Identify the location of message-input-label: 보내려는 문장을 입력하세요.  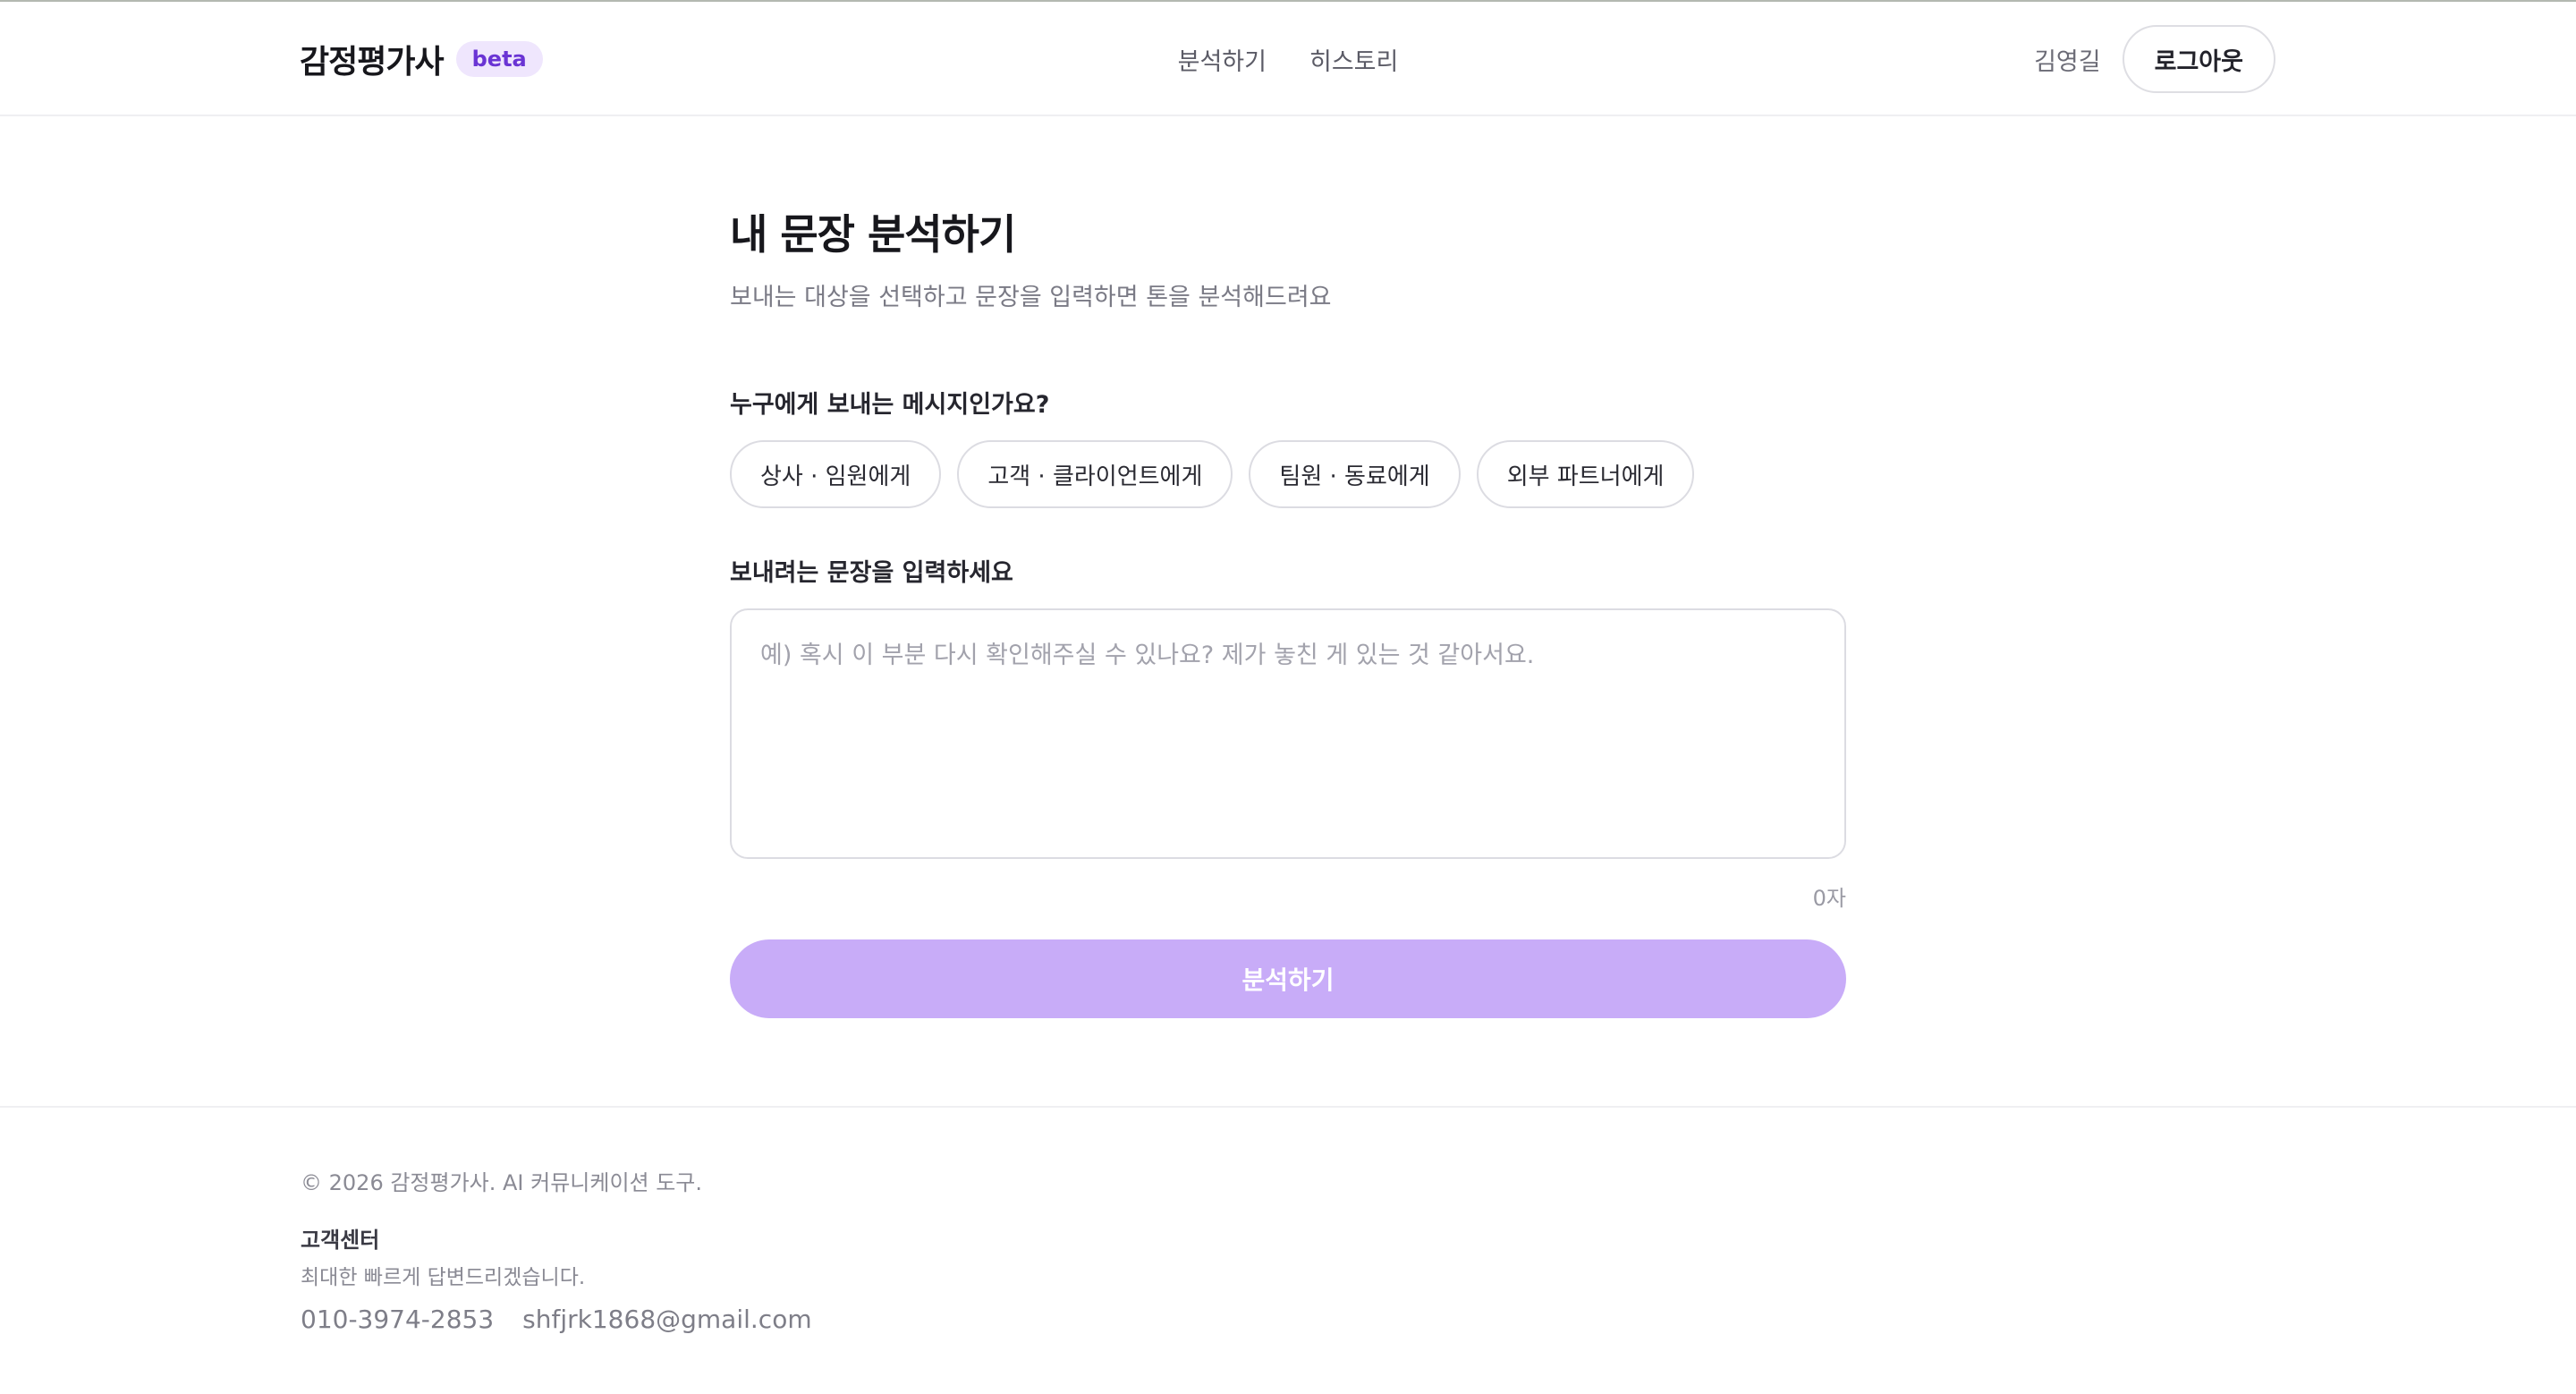
(871, 573).